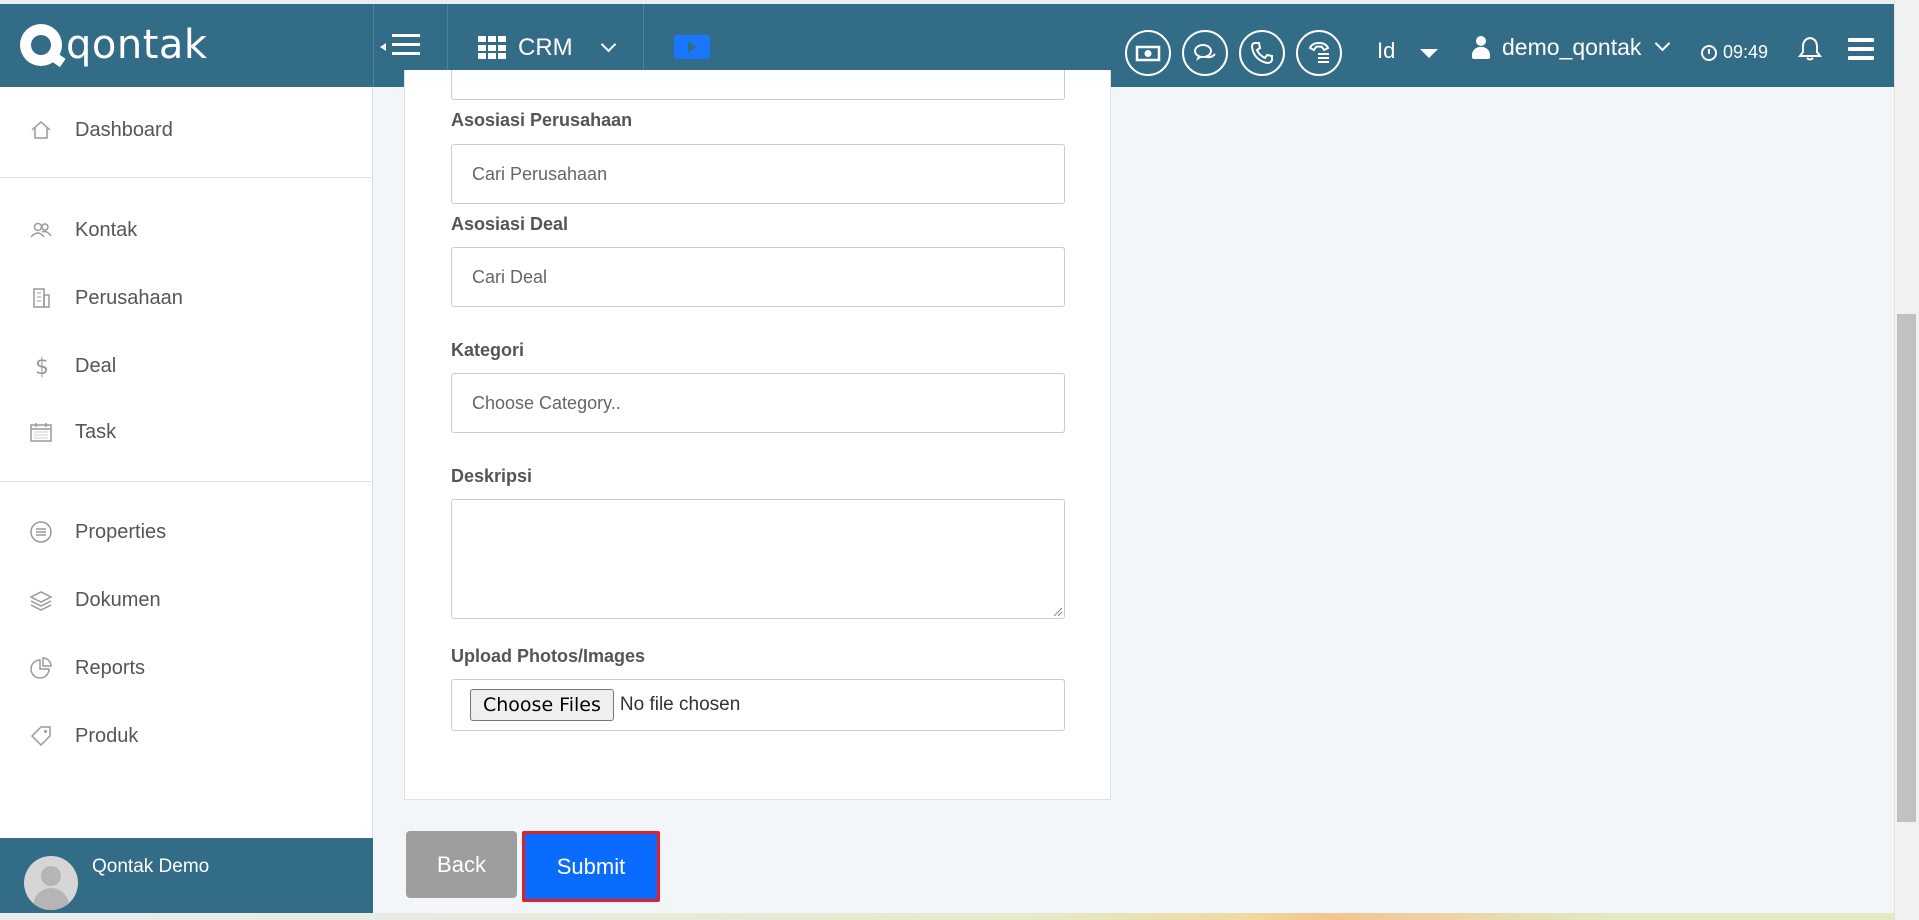  I want to click on deal-search-input: Cari Deal, so click(758, 277).